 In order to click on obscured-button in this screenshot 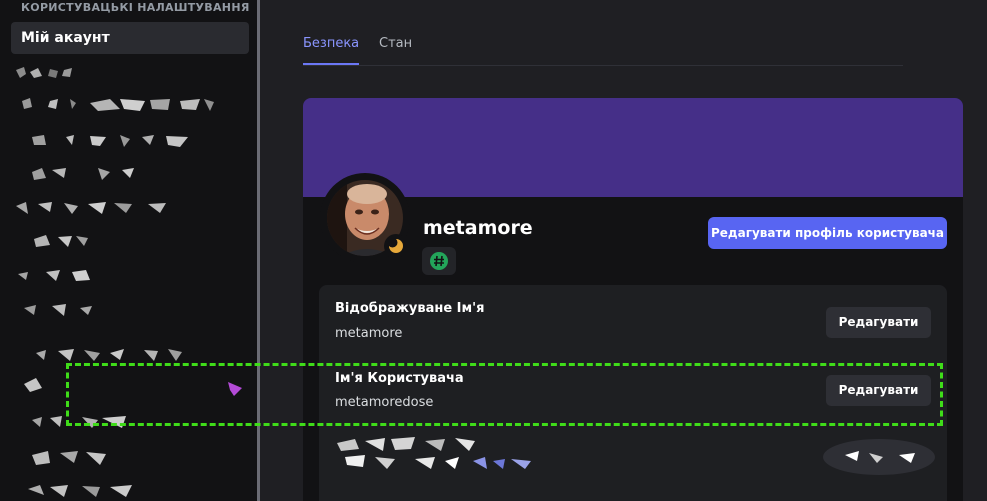, I will do `click(879, 459)`.